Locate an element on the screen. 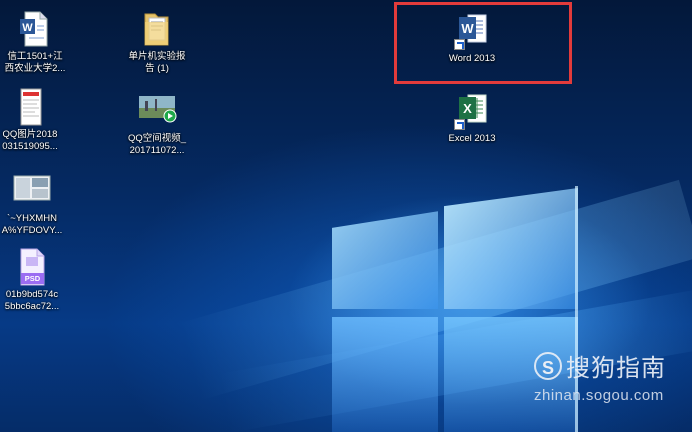  icon-label: 单片机实验报 告 (1) is located at coordinates (157, 62).